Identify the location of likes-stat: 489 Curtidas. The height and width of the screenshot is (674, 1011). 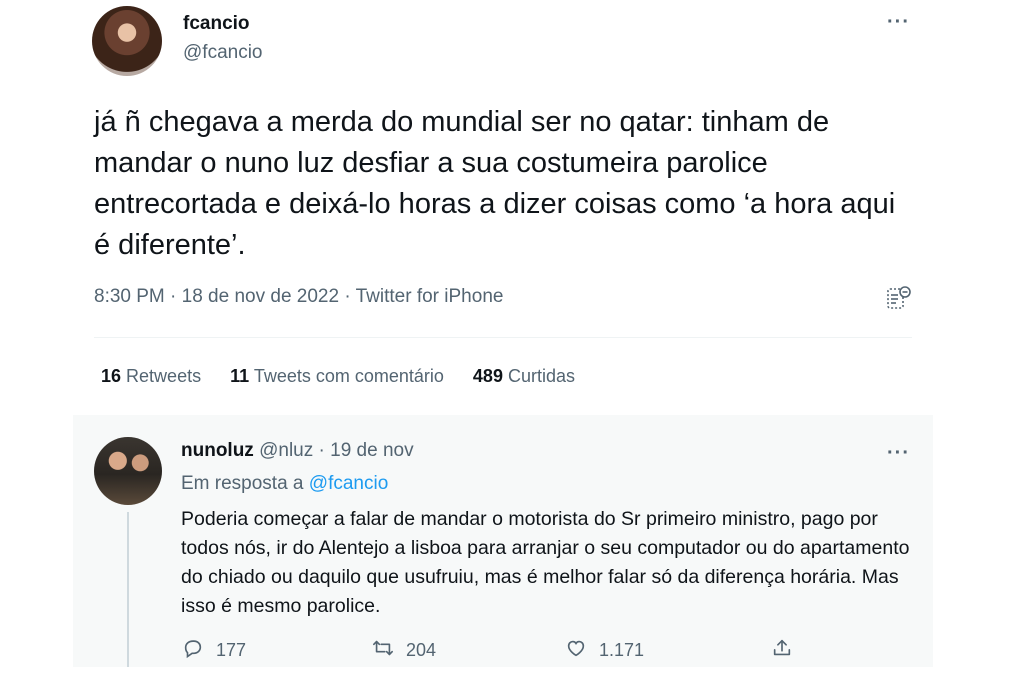
(524, 376).